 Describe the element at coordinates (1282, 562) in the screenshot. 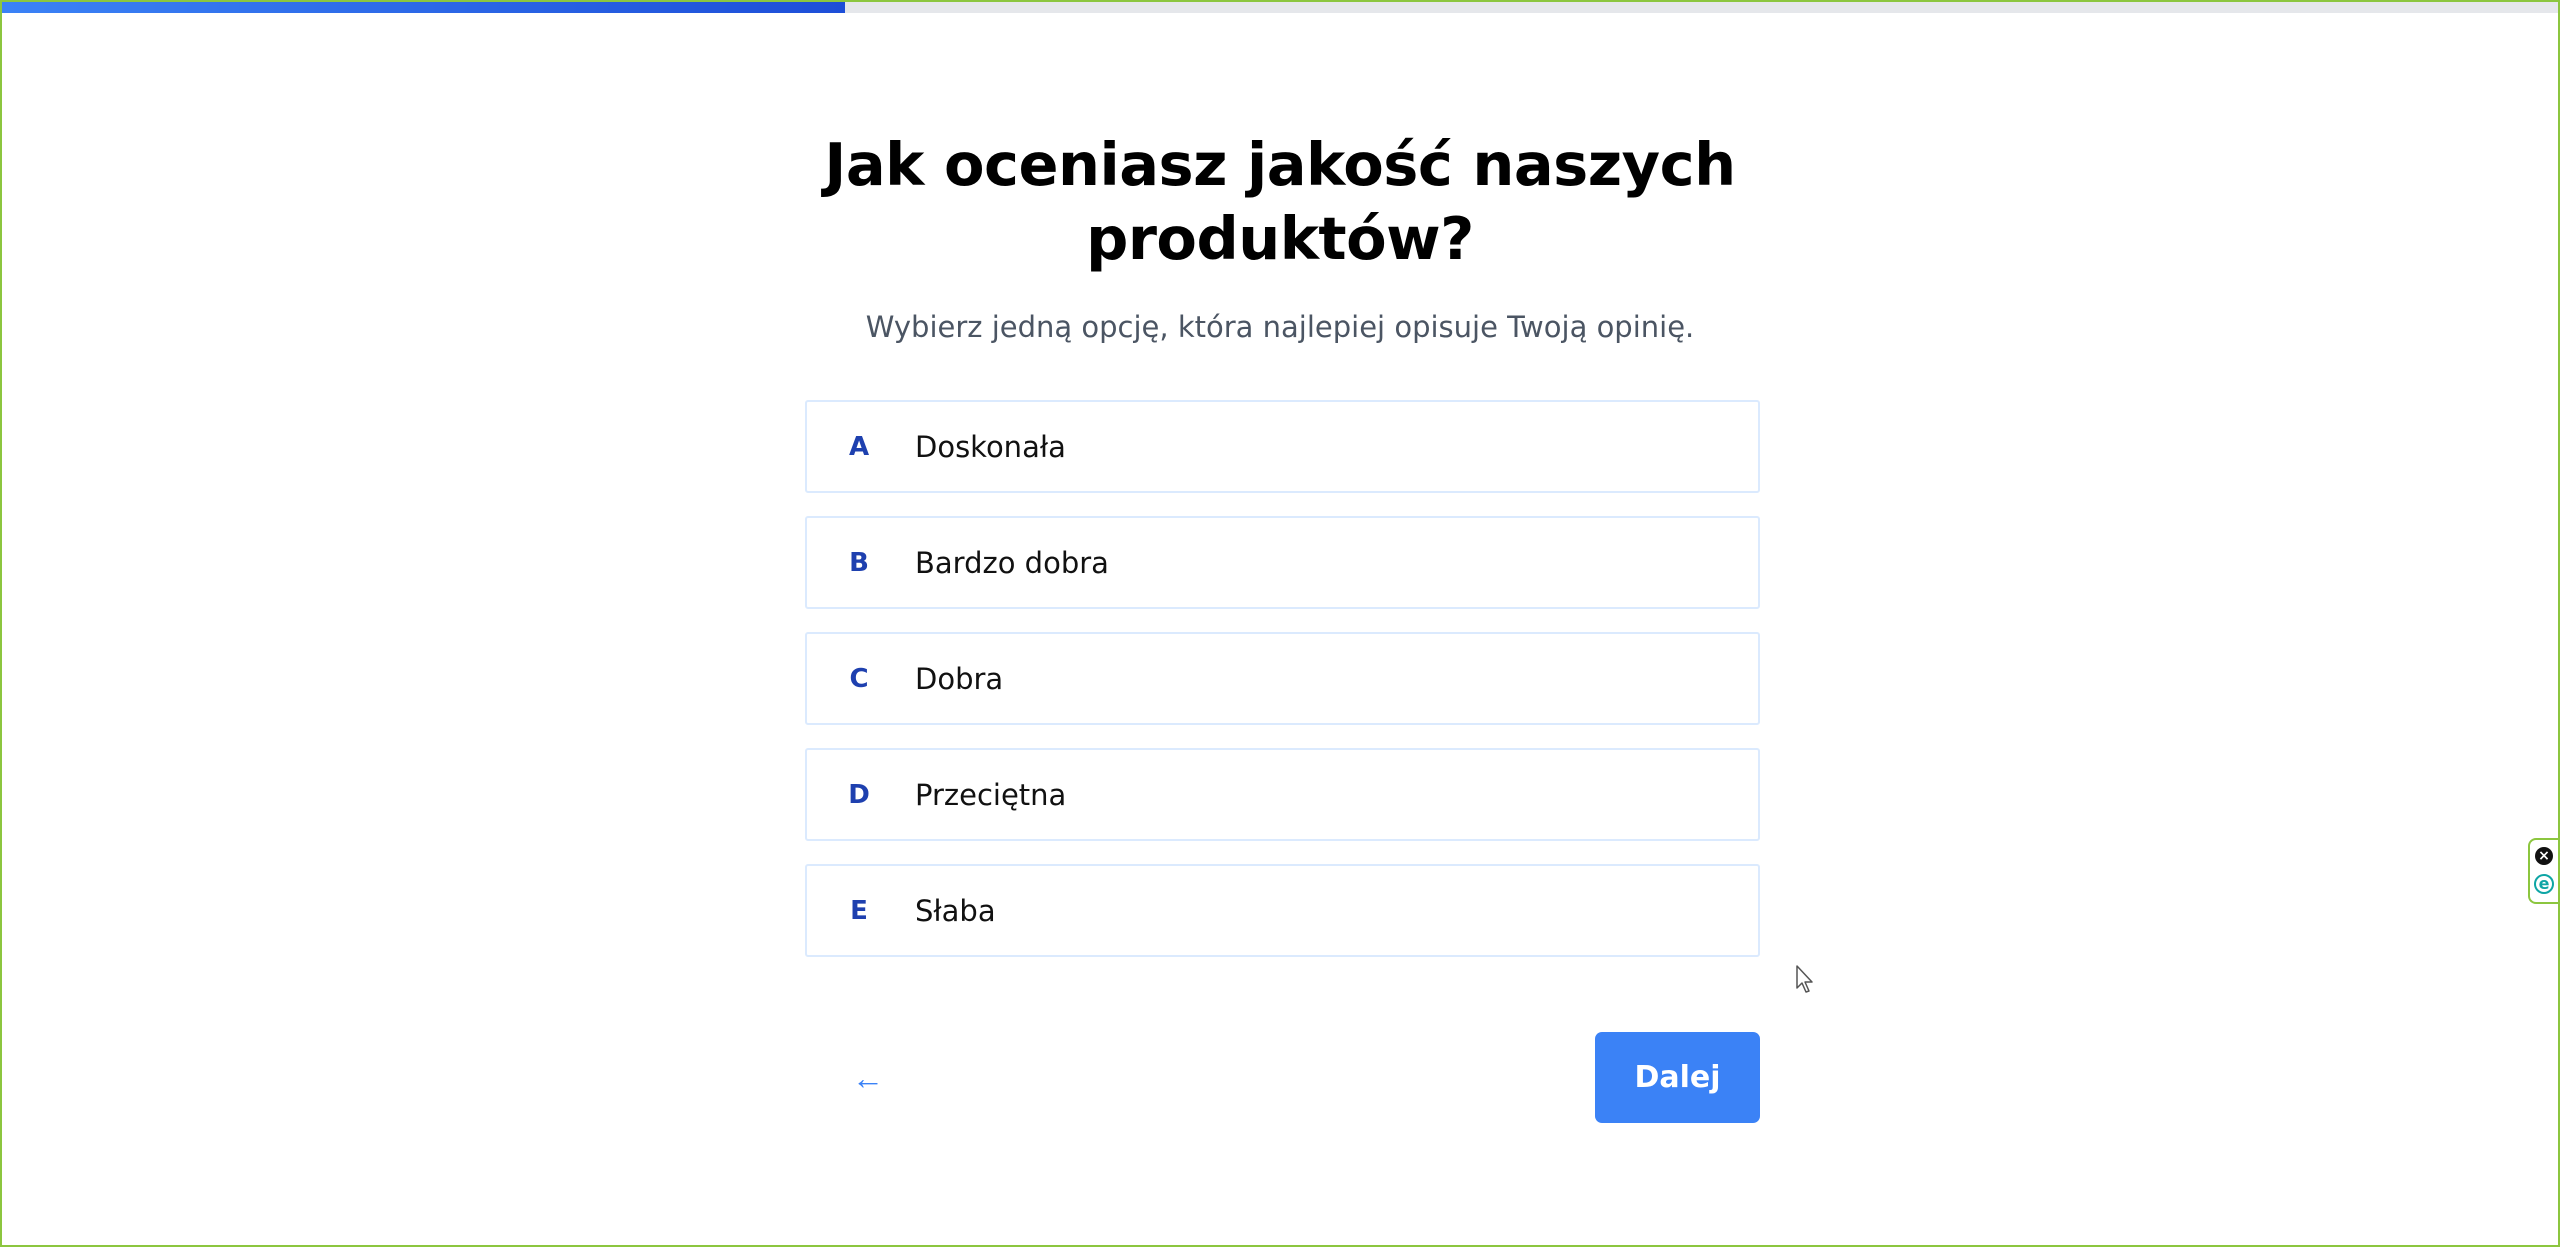

I see `option-b: B Bardzo dobra` at that location.